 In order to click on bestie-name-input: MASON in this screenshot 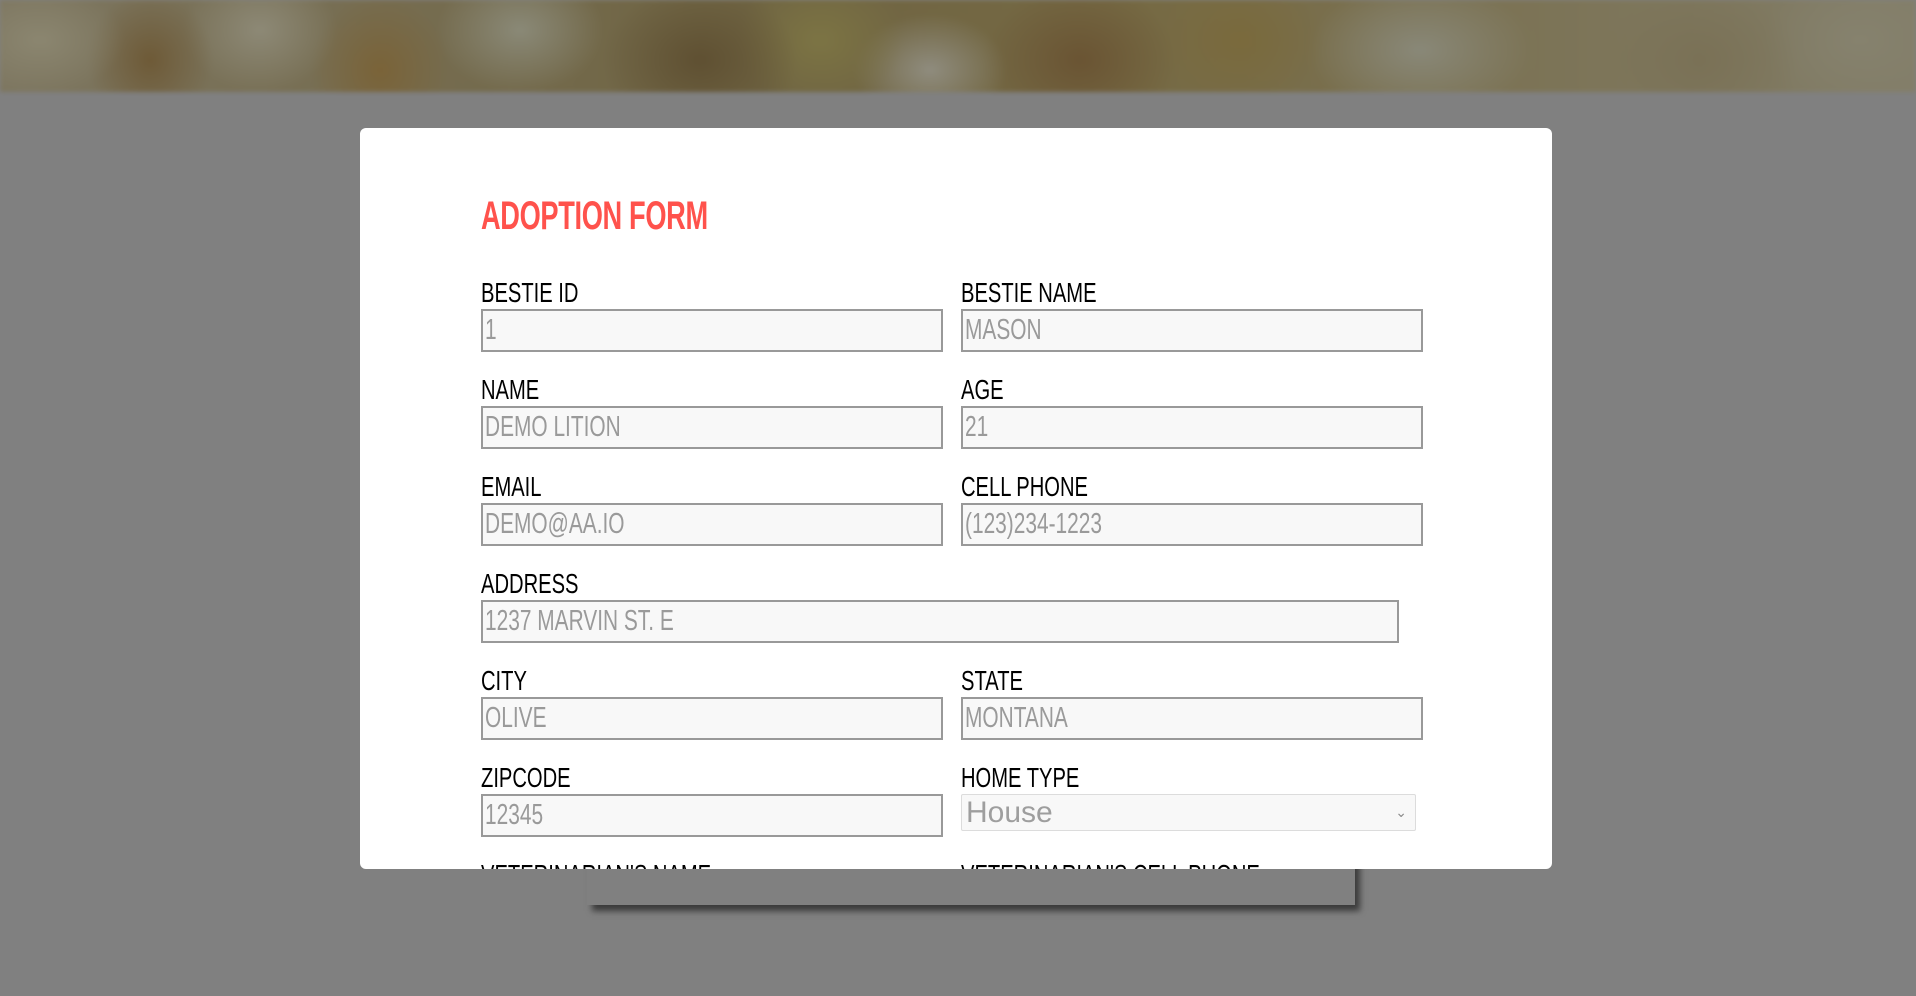, I will do `click(1192, 330)`.